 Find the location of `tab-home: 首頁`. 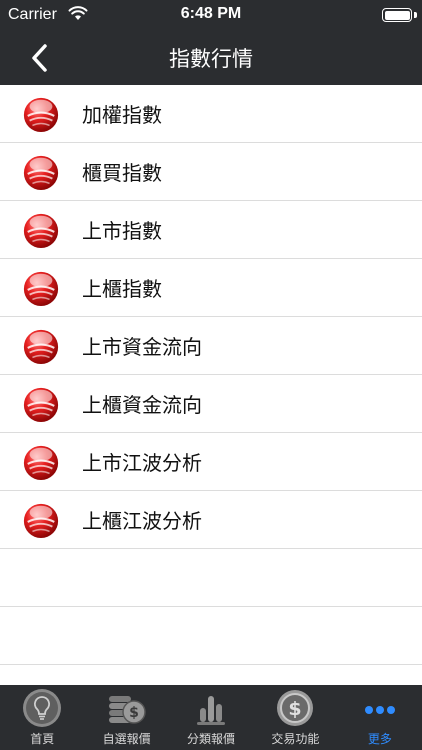

tab-home: 首頁 is located at coordinates (42, 717).